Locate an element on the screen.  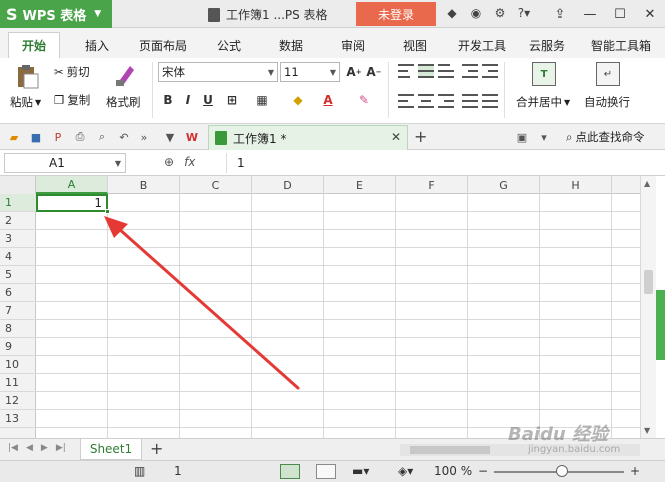
login-button: 未登录 is located at coordinates (396, 14).